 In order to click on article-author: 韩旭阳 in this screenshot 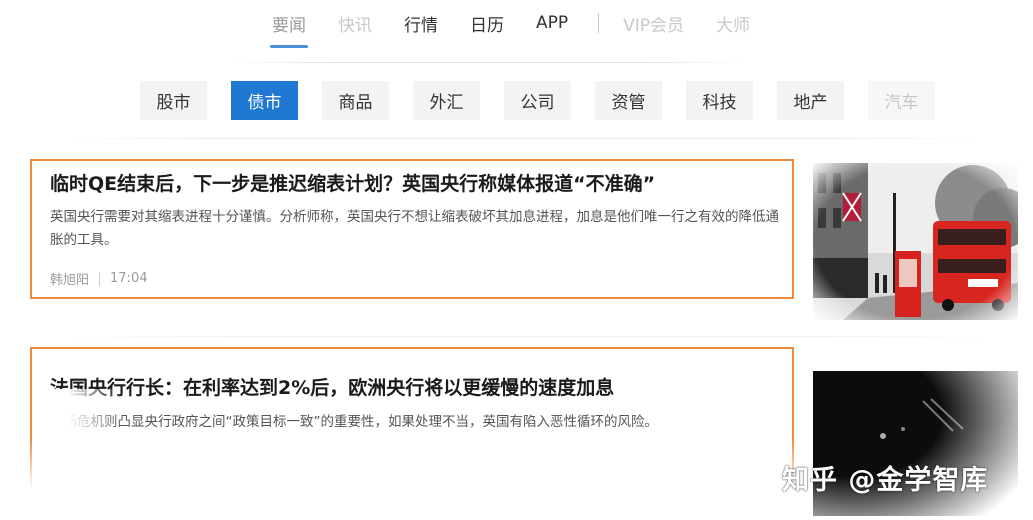, I will do `click(69, 278)`.